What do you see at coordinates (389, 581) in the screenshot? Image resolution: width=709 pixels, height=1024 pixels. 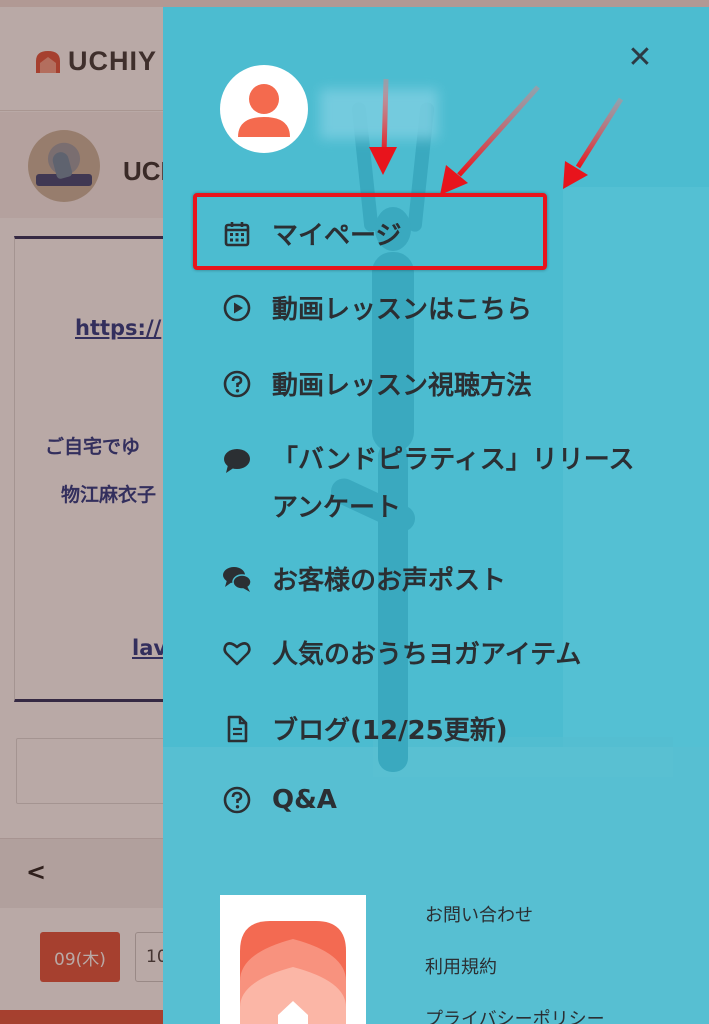 I see `menu-label-customer-voices: お客様のお声ポスト` at bounding box center [389, 581].